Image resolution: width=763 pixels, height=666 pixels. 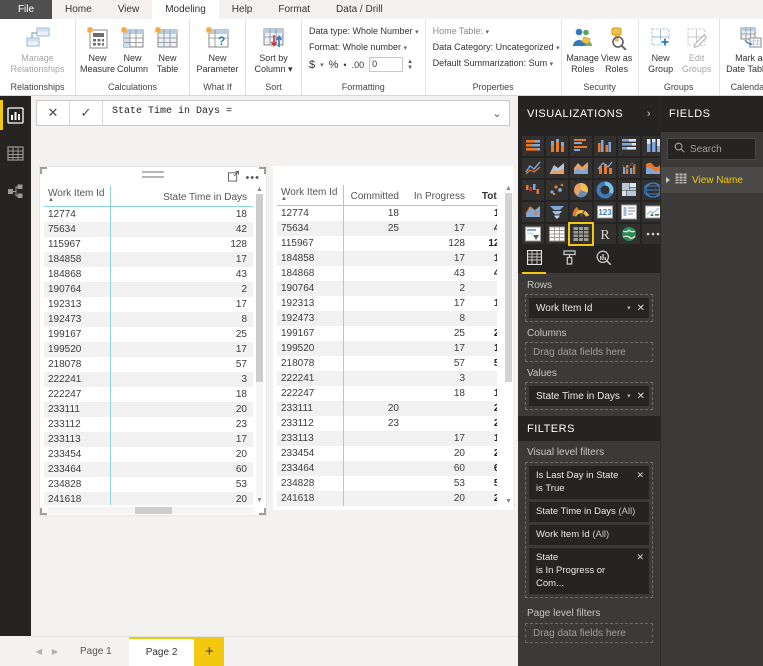 I want to click on table-row: 222247 18, so click(x=148, y=394).